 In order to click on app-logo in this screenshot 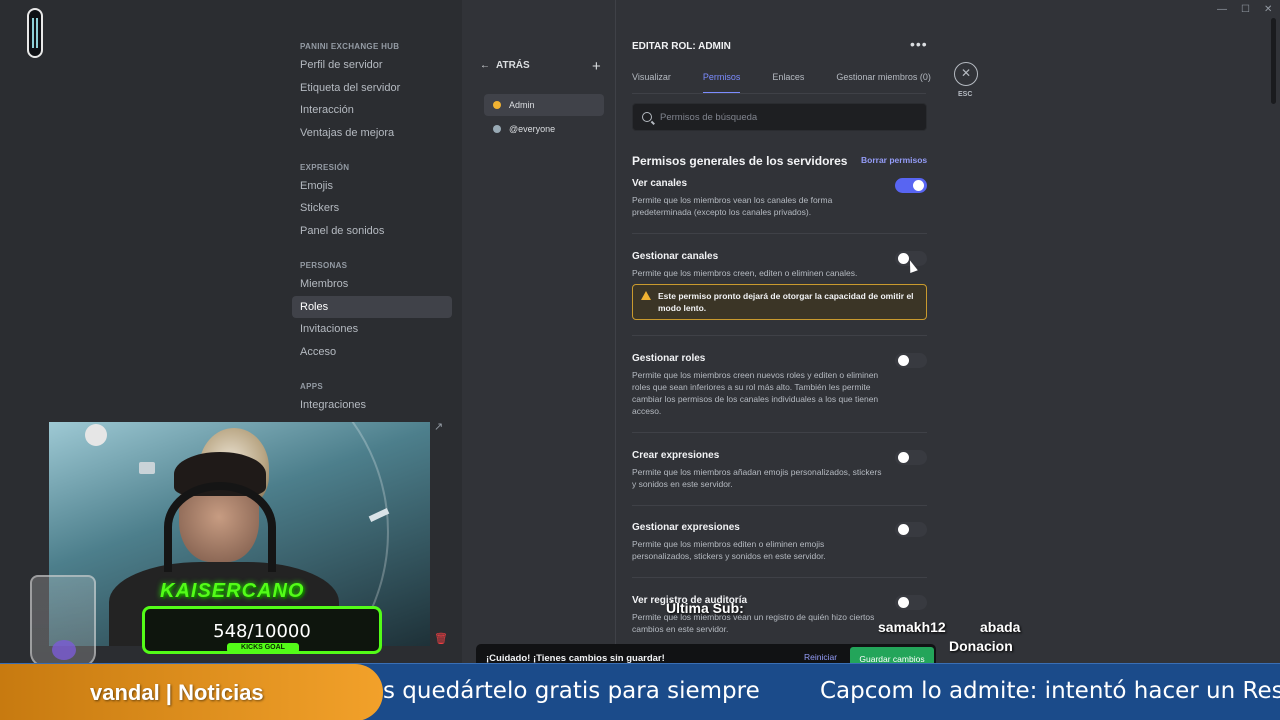, I will do `click(35, 33)`.